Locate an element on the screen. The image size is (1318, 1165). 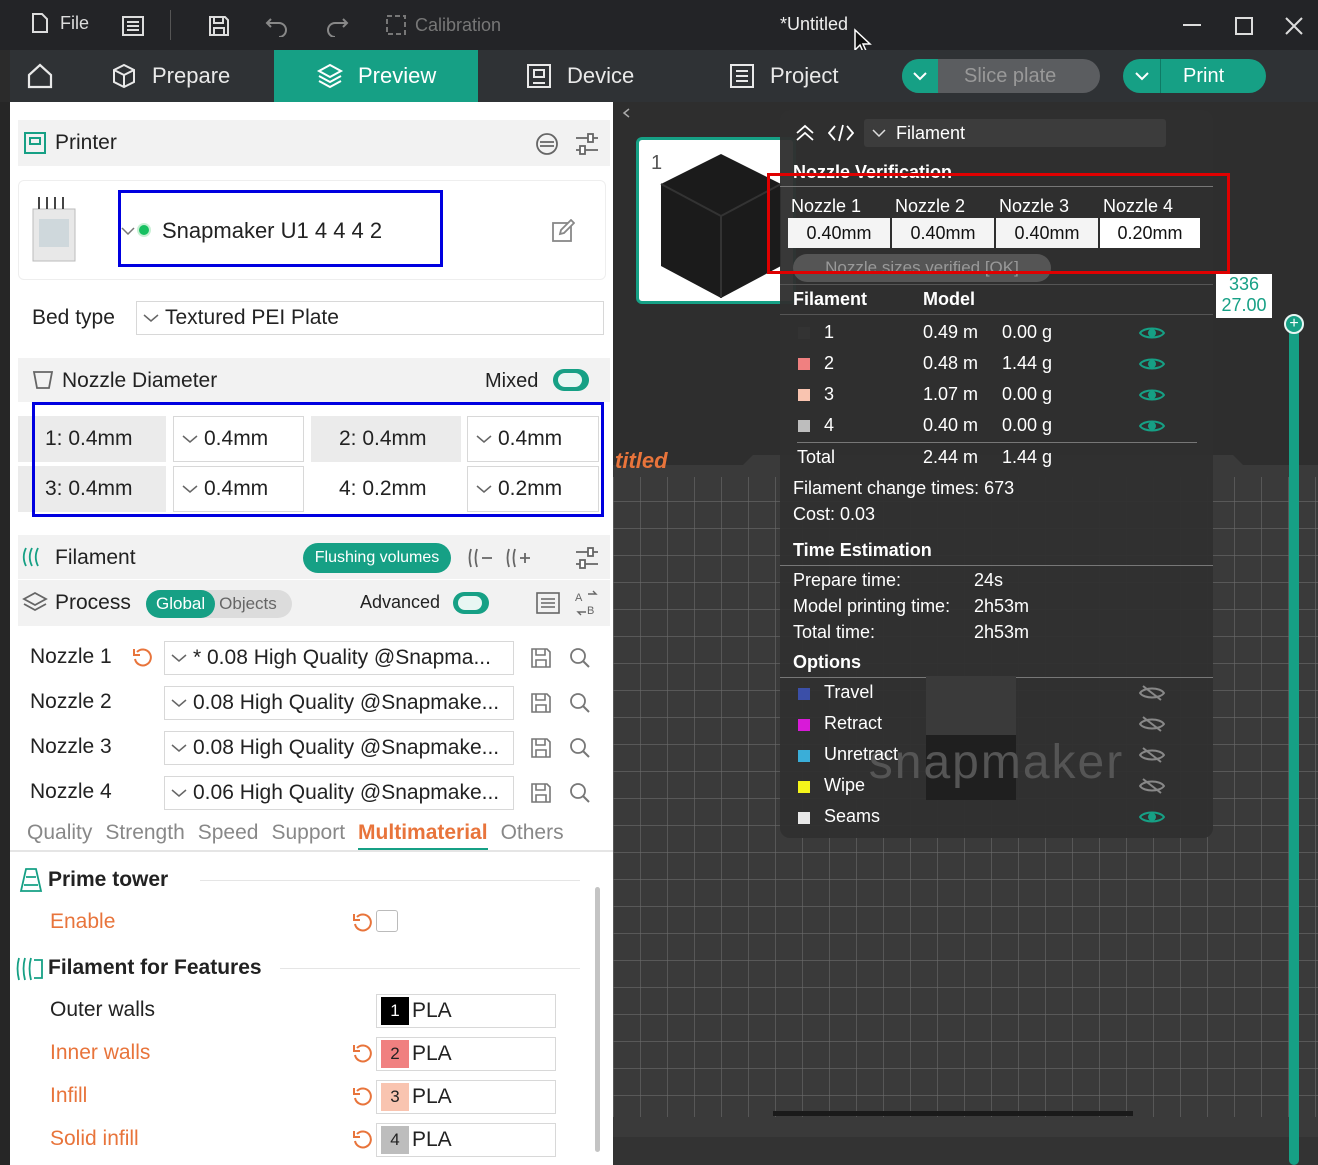
slice-dropdown-toggle is located at coordinates (920, 76).